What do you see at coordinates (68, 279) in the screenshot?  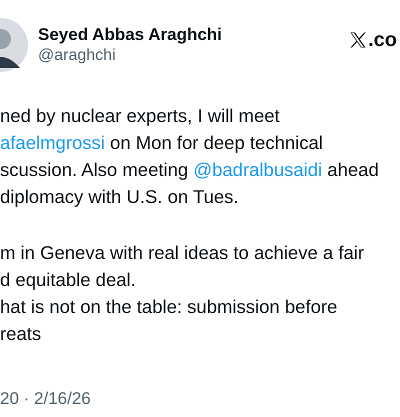 I see `tweet-text: d equitable deal.` at bounding box center [68, 279].